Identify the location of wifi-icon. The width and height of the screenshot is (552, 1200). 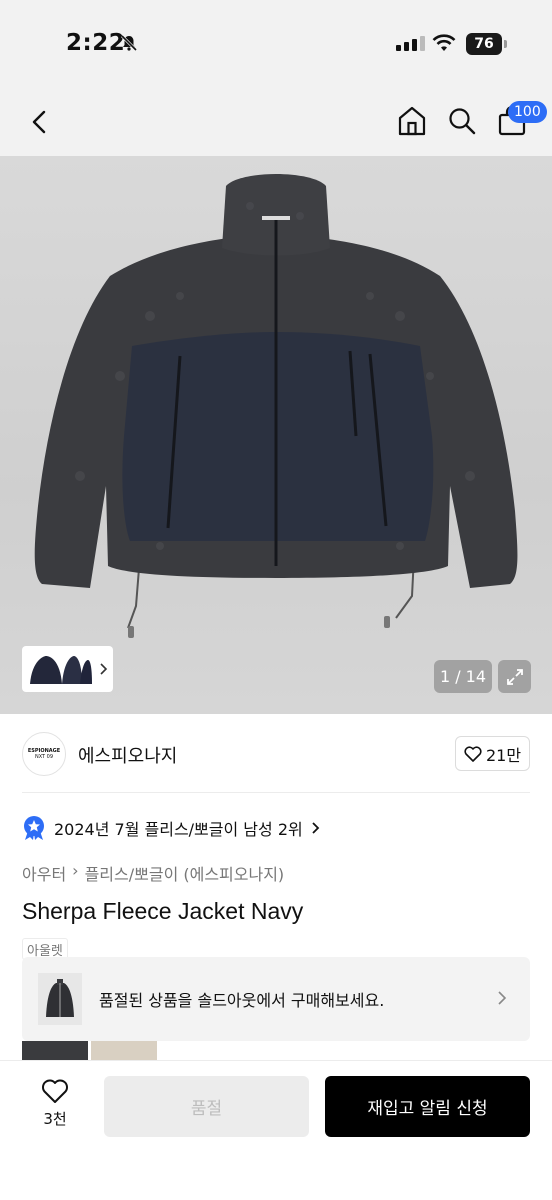
(444, 42).